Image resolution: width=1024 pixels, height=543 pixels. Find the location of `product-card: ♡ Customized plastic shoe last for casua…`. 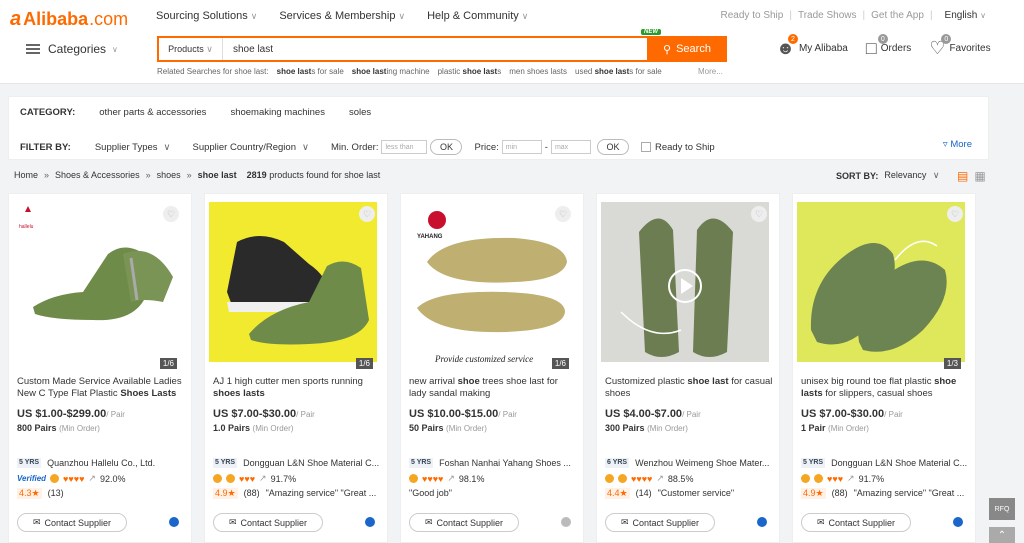

product-card: ♡ Customized plastic shoe last for casua… is located at coordinates (688, 368).